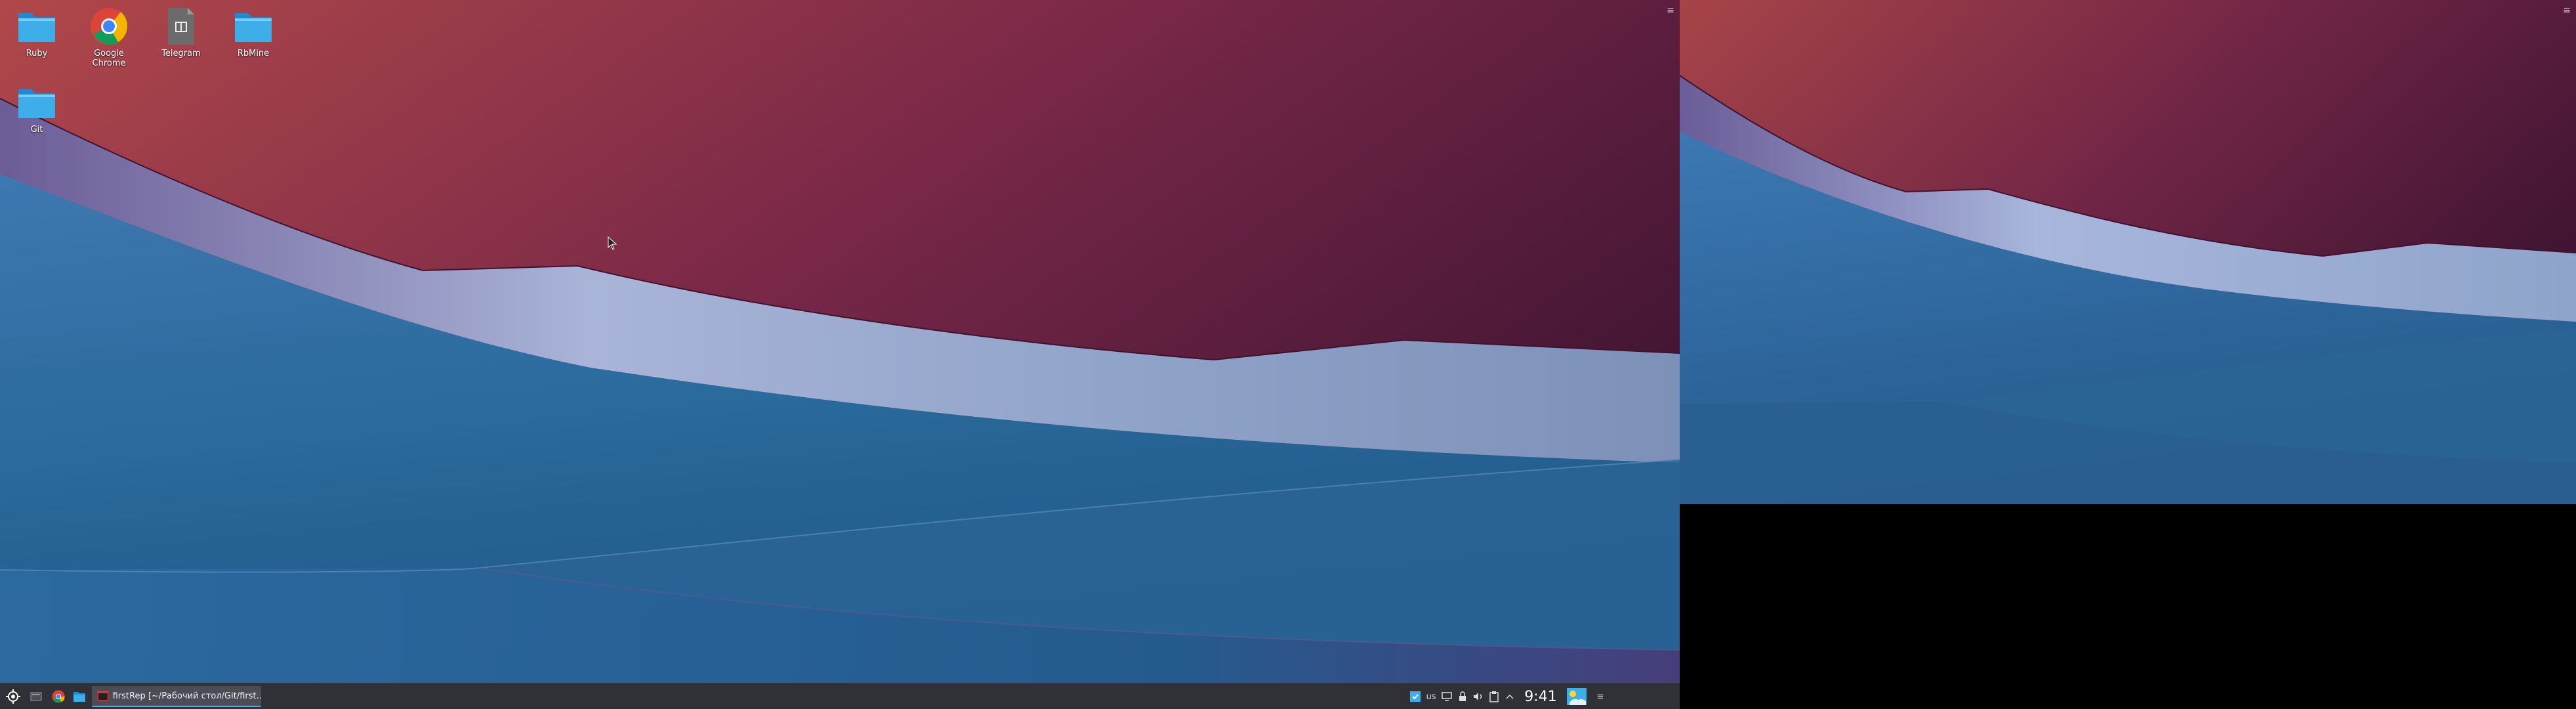 Image resolution: width=2576 pixels, height=709 pixels. I want to click on application-launcher, so click(13, 696).